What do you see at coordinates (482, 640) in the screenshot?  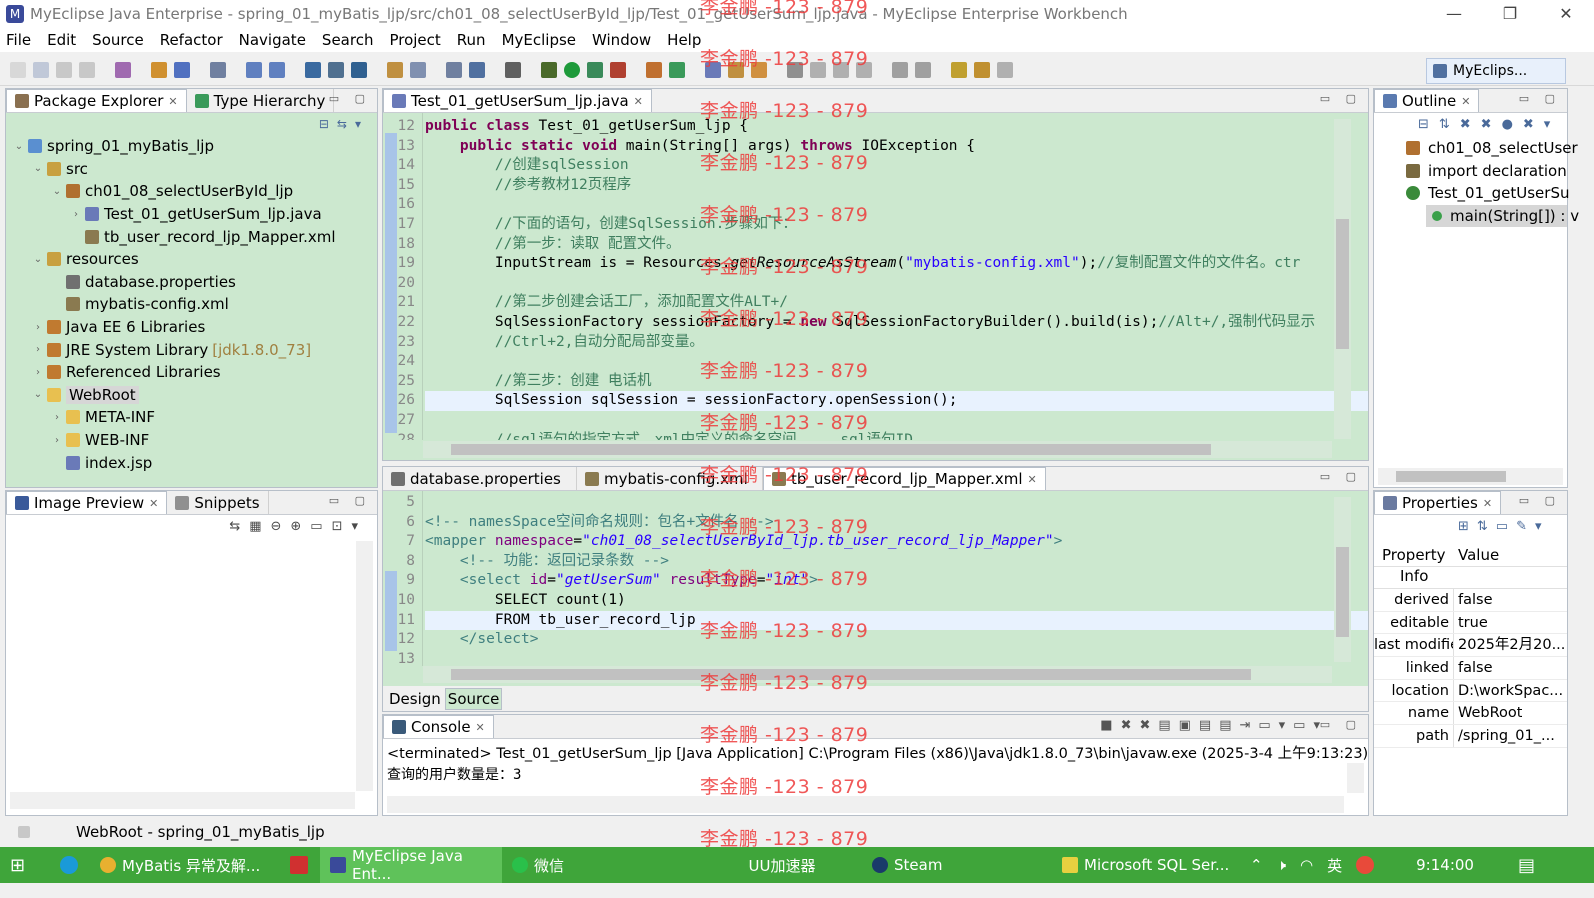 I see `code-line: </select>` at bounding box center [482, 640].